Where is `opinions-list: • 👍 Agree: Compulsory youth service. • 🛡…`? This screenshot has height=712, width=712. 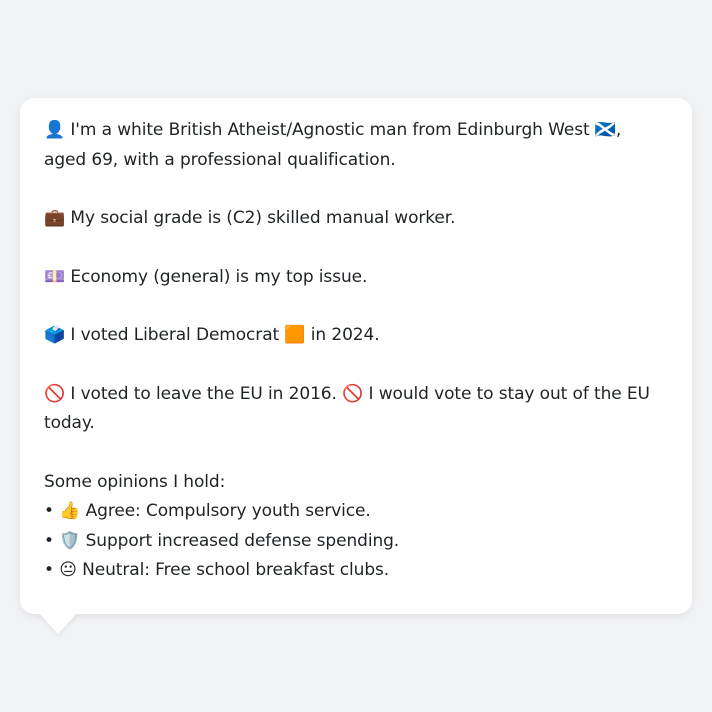 opinions-list: • 👍 Agree: Compulsory youth service. • 🛡… is located at coordinates (356, 541).